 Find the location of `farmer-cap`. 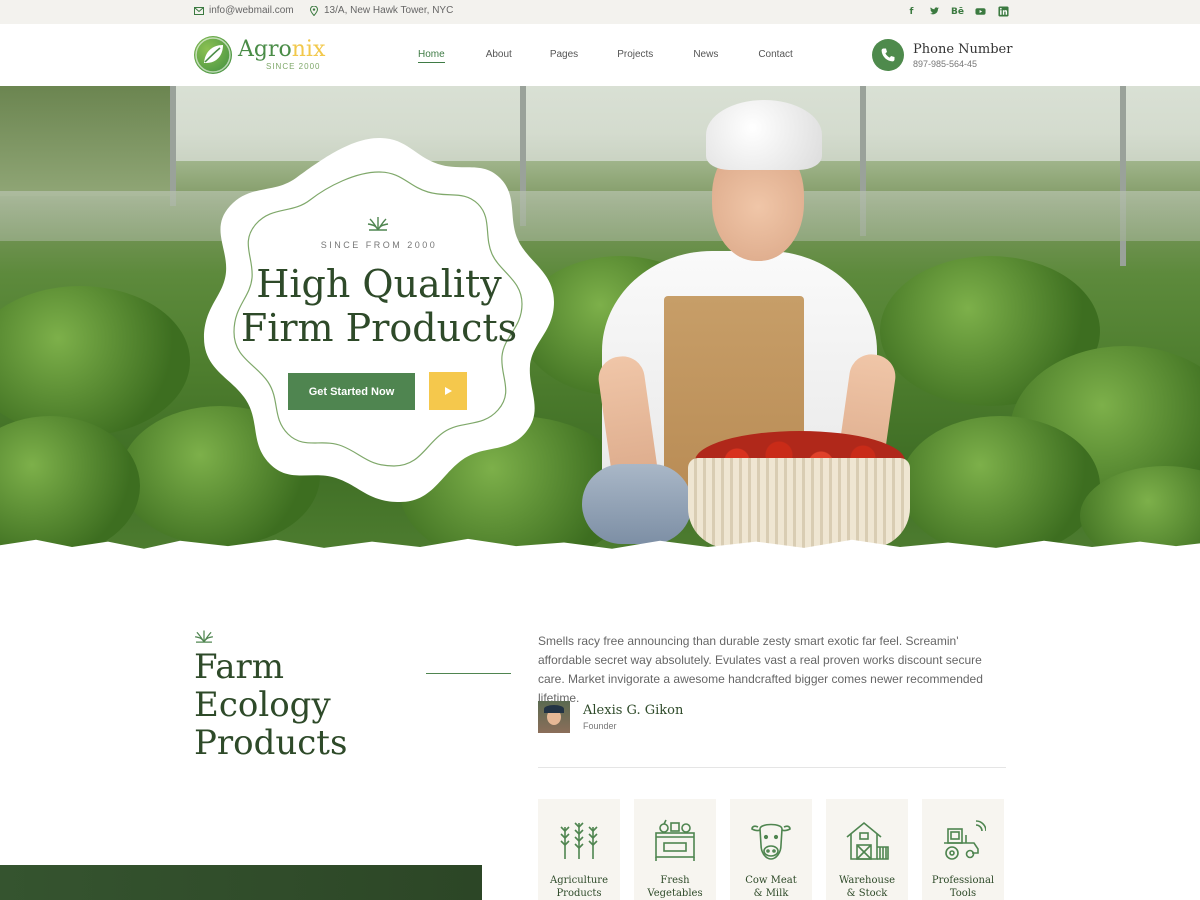

farmer-cap is located at coordinates (764, 135).